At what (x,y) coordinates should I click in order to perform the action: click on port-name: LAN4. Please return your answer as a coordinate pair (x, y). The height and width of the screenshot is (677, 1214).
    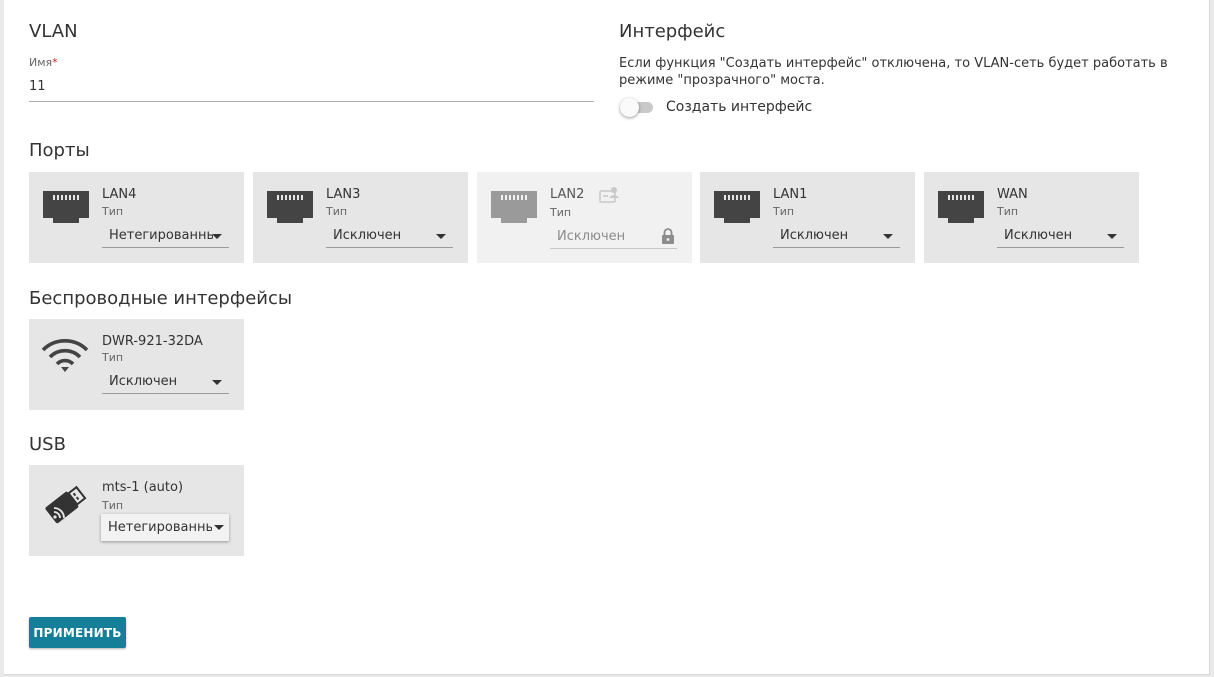
    Looking at the image, I should click on (119, 194).